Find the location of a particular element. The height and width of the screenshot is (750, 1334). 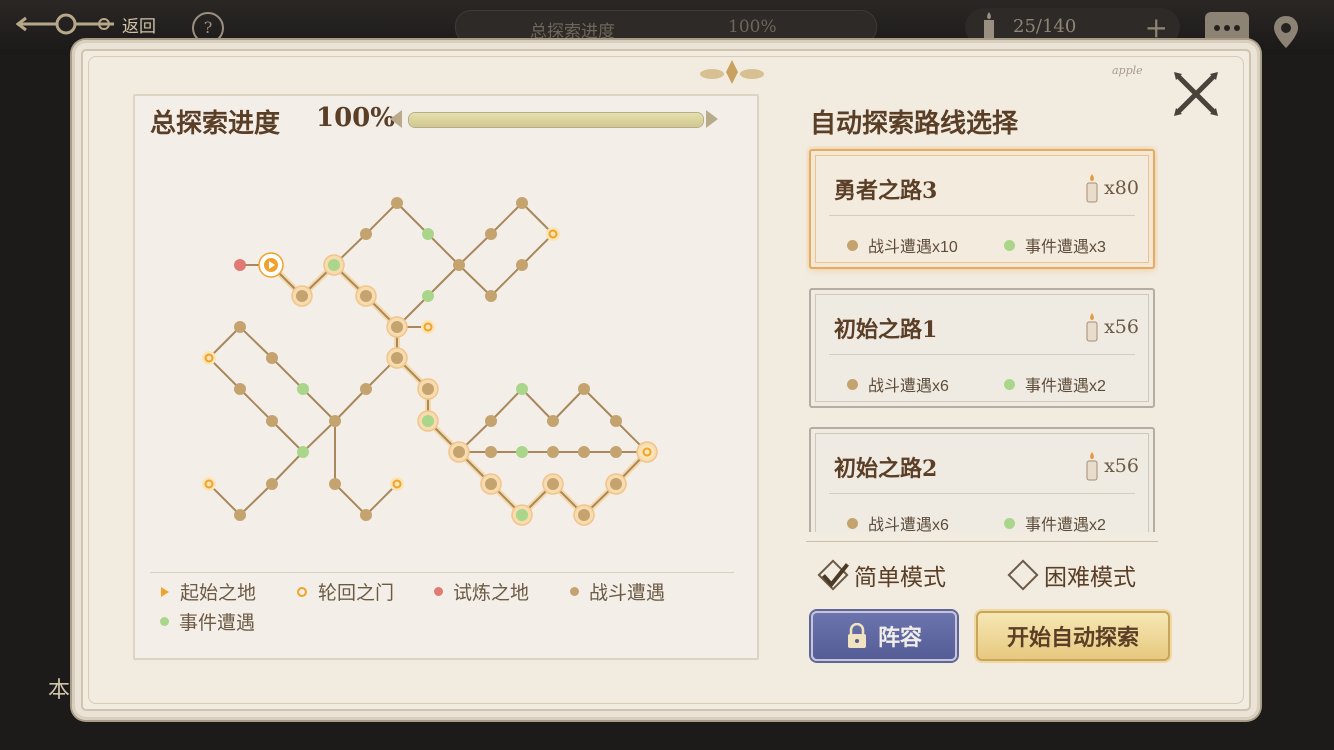

background-progress: 总探索进度 100% is located at coordinates (666, 27).